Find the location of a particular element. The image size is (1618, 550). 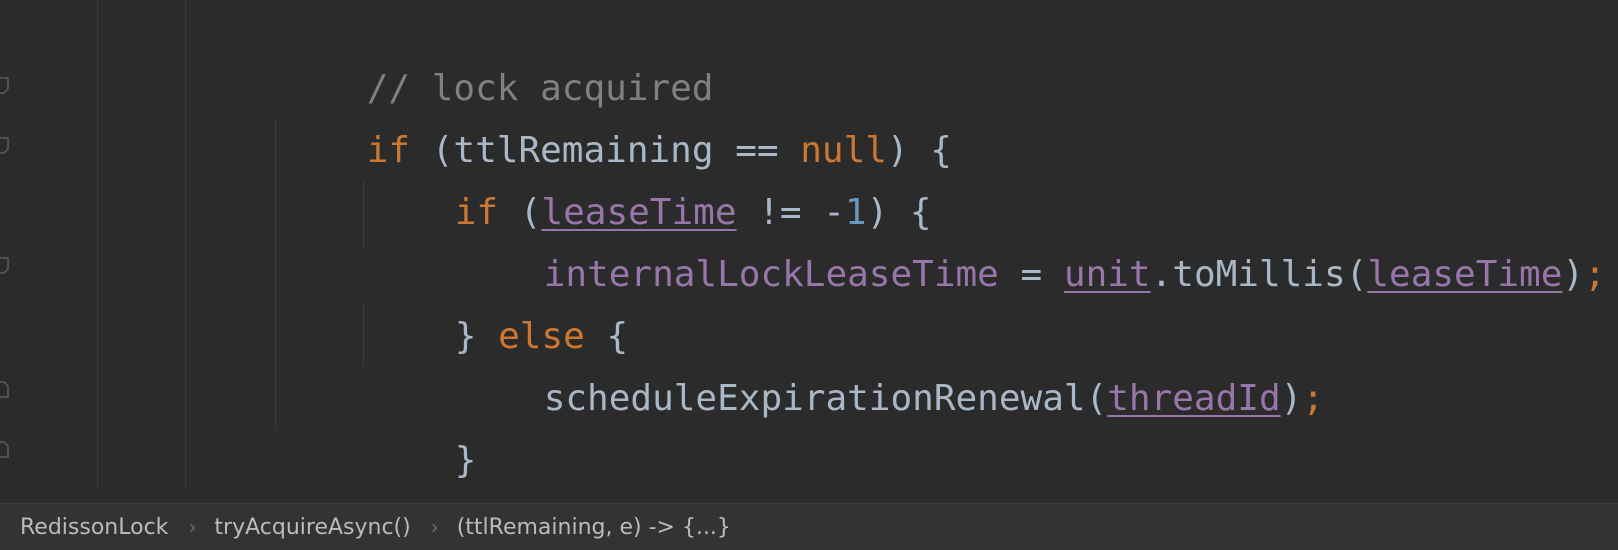

breadcrumb-class: RedissonLock is located at coordinates (94, 527).